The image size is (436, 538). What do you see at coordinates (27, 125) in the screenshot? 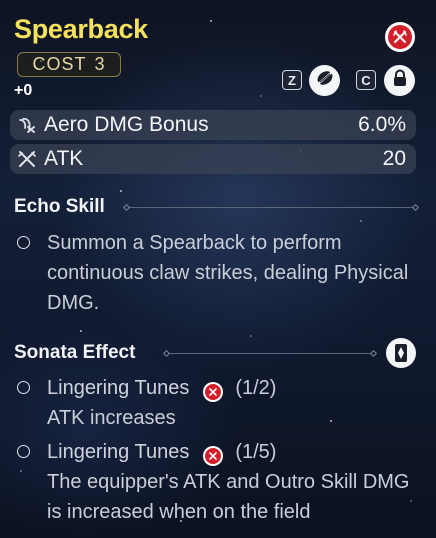
I see `aero-dmg-icon` at bounding box center [27, 125].